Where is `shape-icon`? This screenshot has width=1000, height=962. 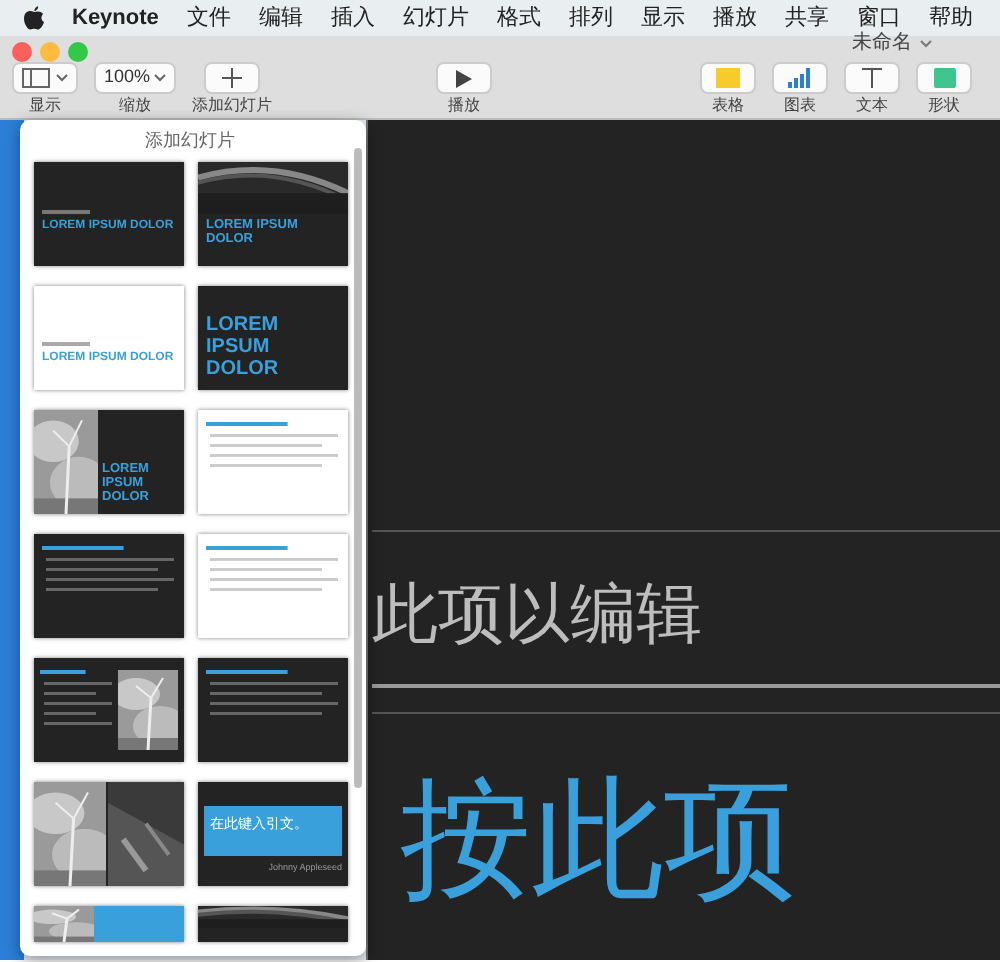
shape-icon is located at coordinates (944, 78).